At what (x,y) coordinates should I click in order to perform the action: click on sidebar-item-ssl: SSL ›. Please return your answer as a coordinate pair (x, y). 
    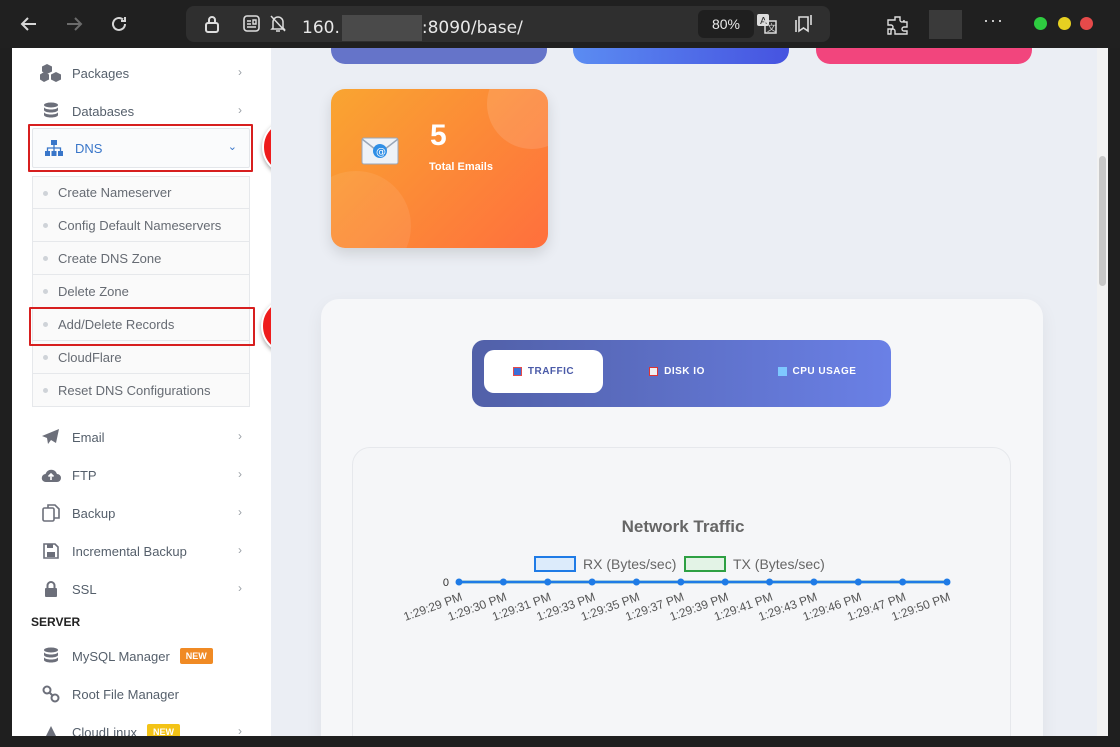
    Looking at the image, I should click on (146, 589).